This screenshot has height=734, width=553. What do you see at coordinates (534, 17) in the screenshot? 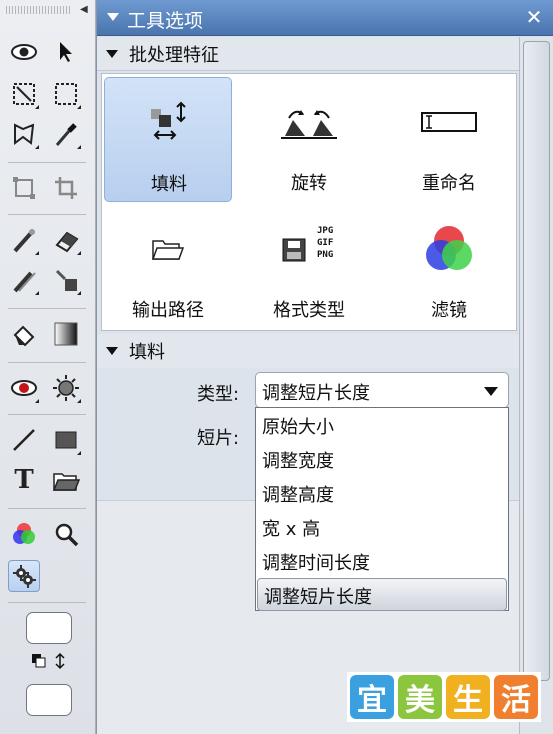
I see `close-button: ✕` at bounding box center [534, 17].